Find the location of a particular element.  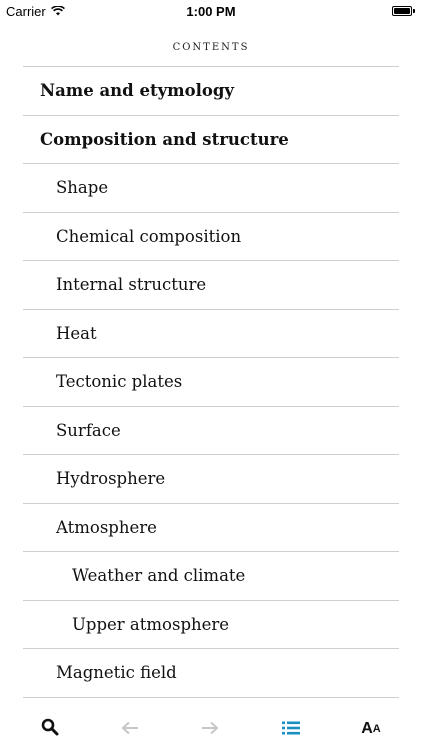

toc-item-label: Internal structure is located at coordinates (131, 285).